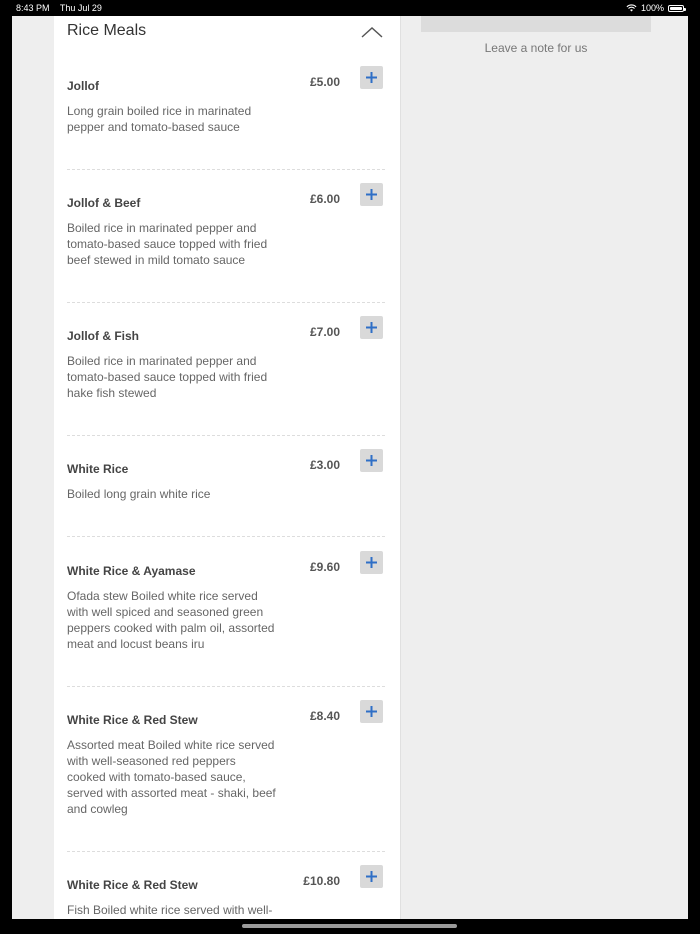  I want to click on status-right: 100%, so click(656, 8).